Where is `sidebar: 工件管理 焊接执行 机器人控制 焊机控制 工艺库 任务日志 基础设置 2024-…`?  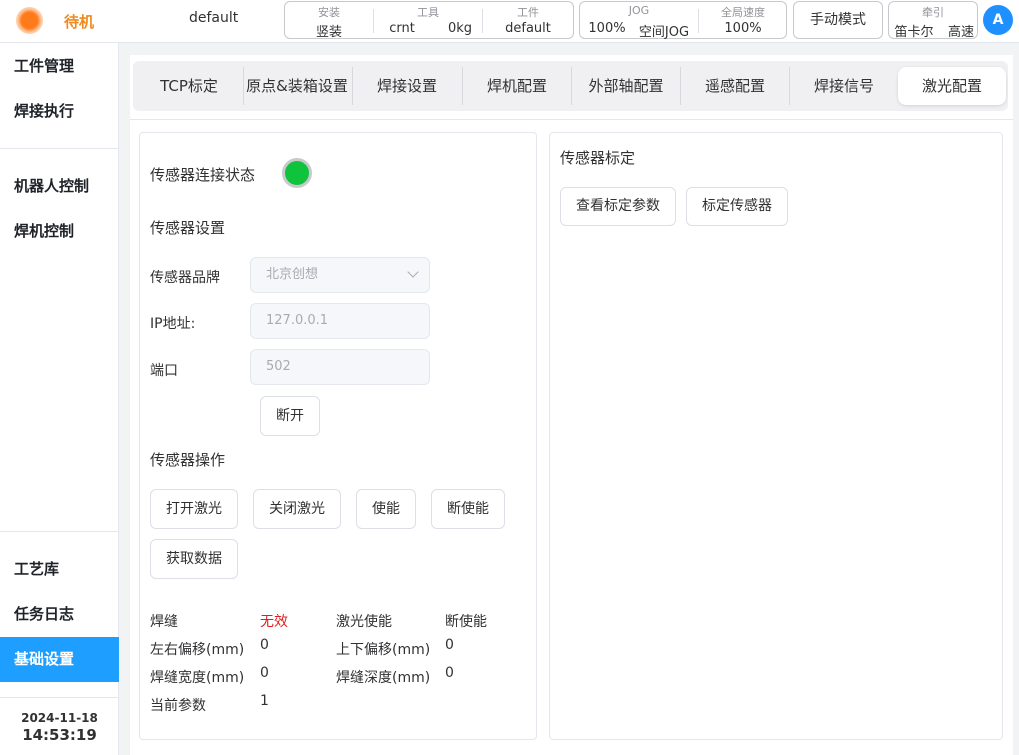
sidebar: 工件管理 焊接执行 机器人控制 焊机控制 工艺库 任务日志 基础设置 2024-… is located at coordinates (59, 399).